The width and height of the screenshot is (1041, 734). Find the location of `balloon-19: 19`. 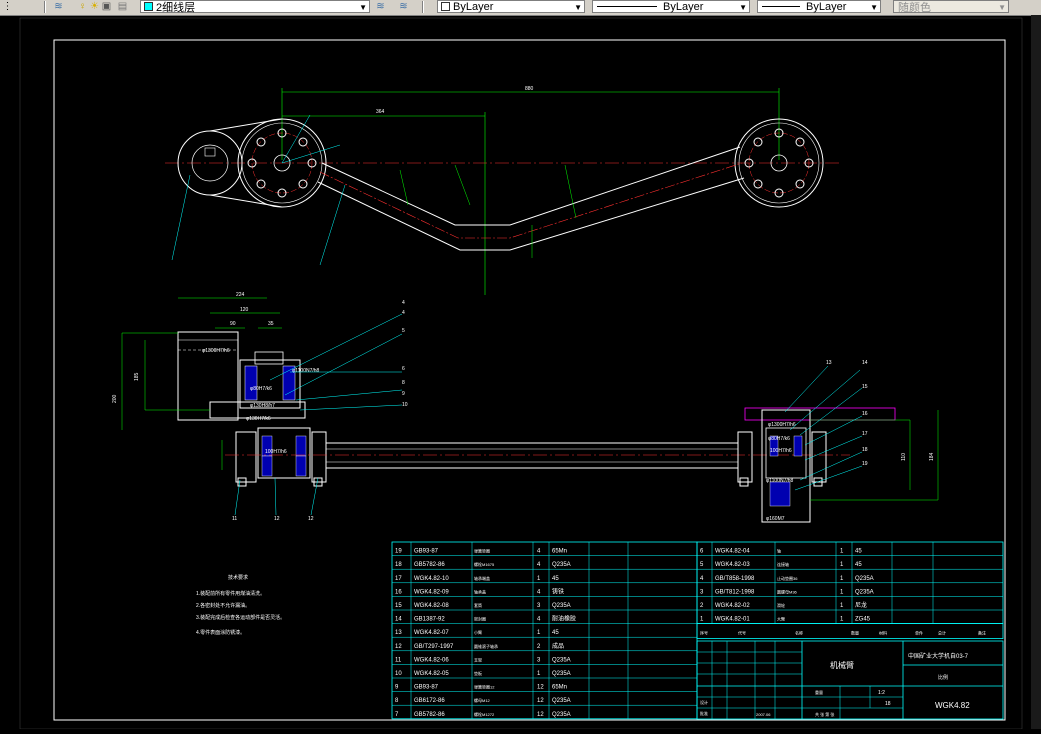

balloon-19: 19 is located at coordinates (865, 464).